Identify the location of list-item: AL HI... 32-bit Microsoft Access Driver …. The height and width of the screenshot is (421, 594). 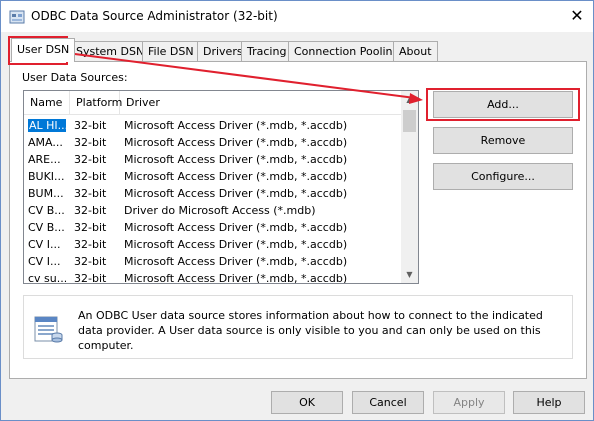
(213, 125).